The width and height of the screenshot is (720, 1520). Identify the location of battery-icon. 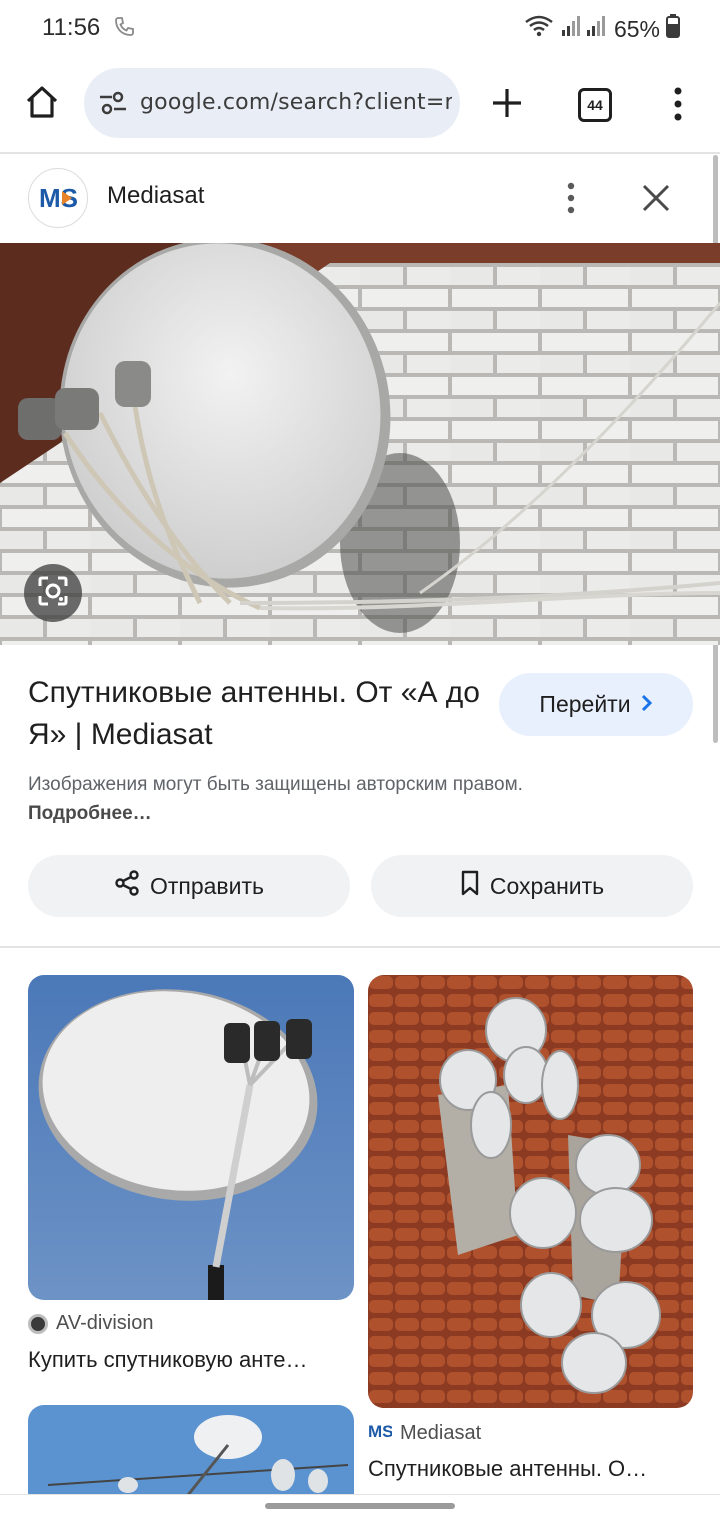
(673, 29).